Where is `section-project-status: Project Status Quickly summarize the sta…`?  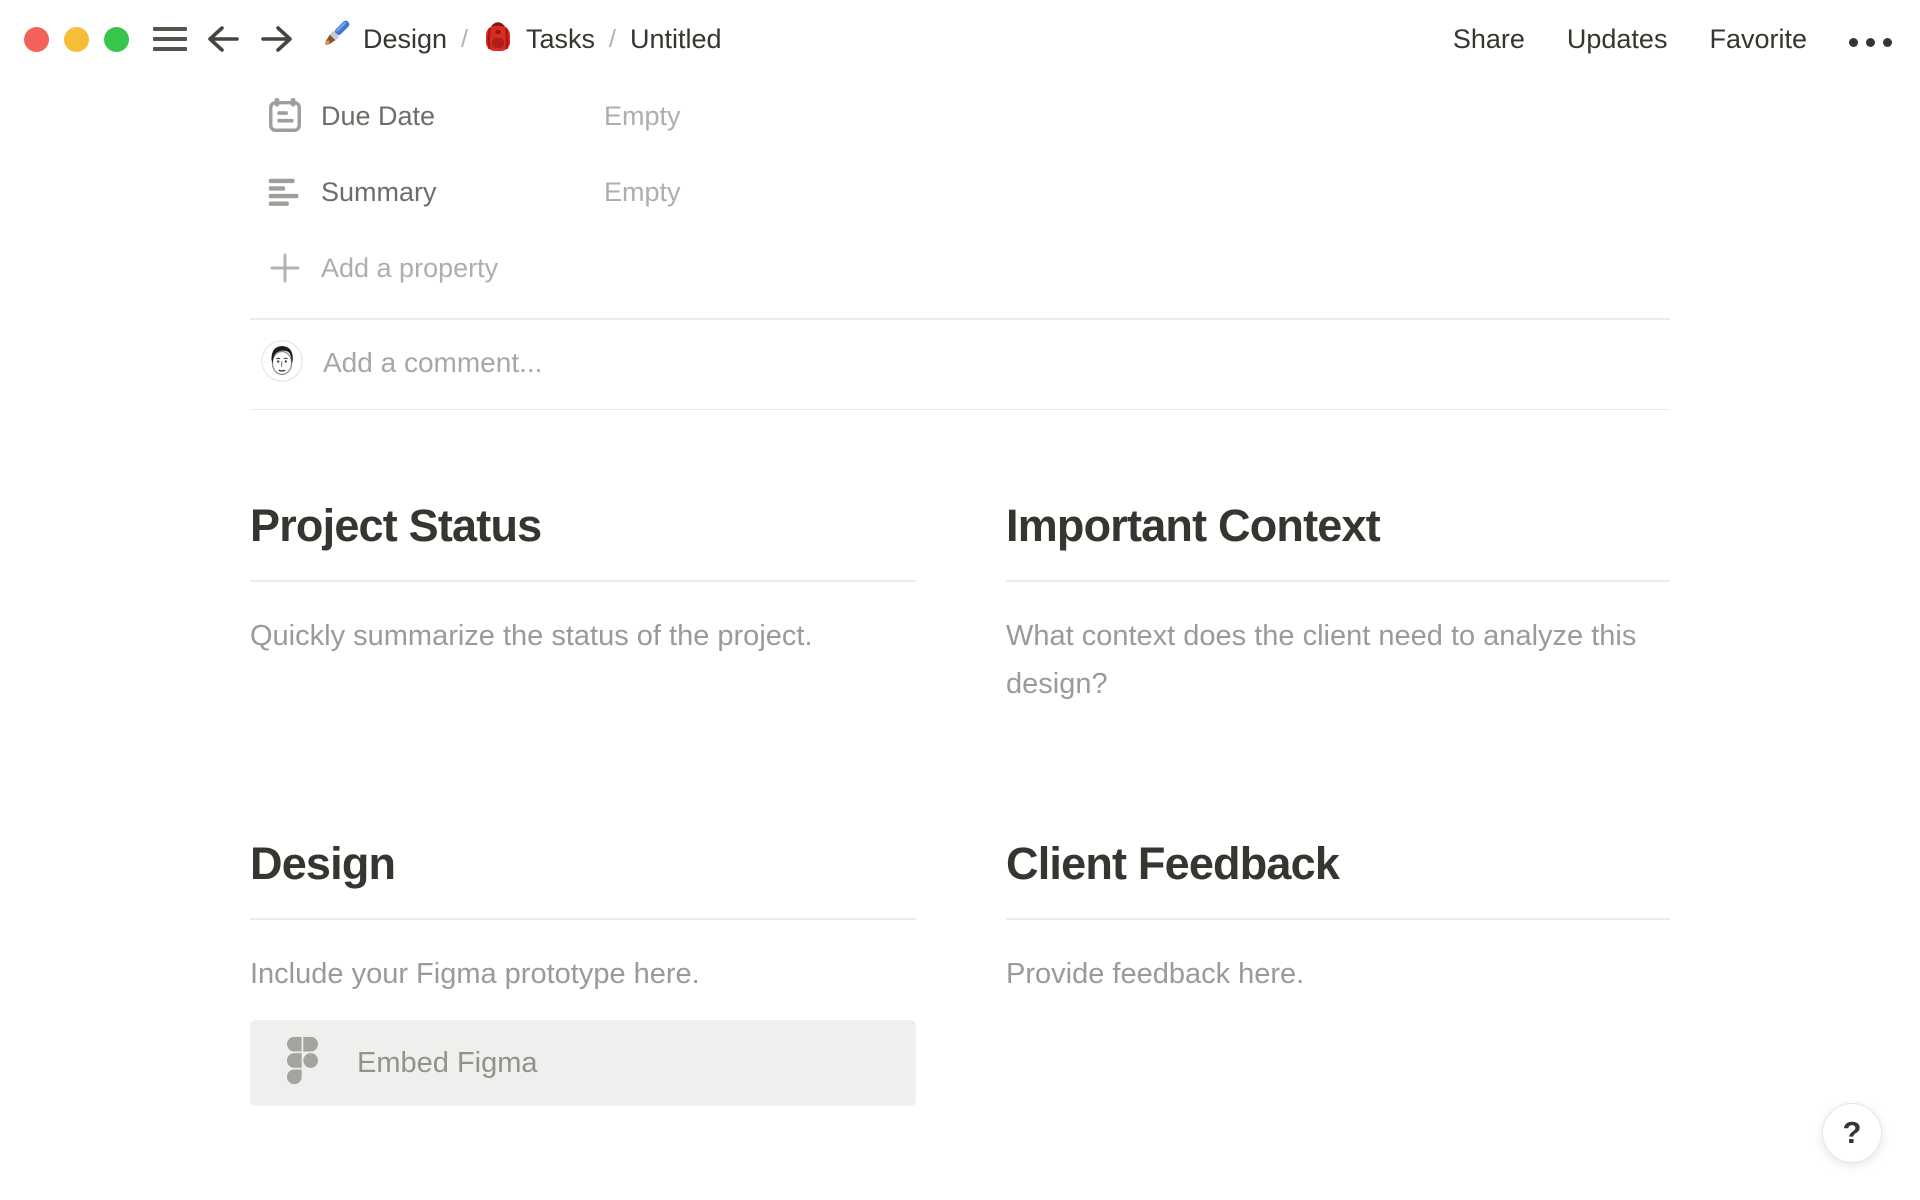 section-project-status: Project Status Quickly summarize the sta… is located at coordinates (583, 603).